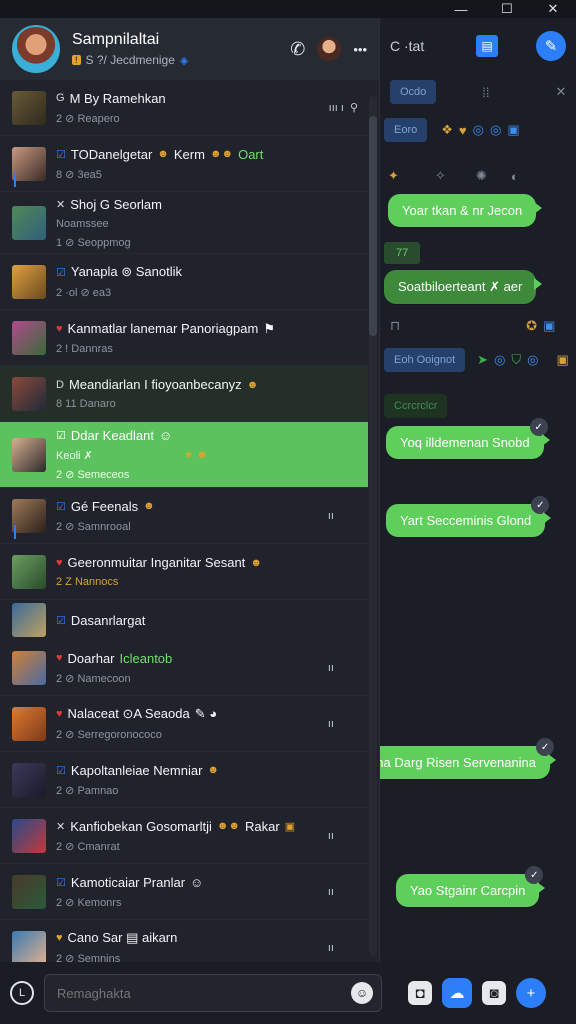 The height and width of the screenshot is (1024, 576). Describe the element at coordinates (184, 516) in the screenshot. I see `list-item: ☑ Gé Feenals ☻ 2 ⊘ Samnrooal ıı` at that location.